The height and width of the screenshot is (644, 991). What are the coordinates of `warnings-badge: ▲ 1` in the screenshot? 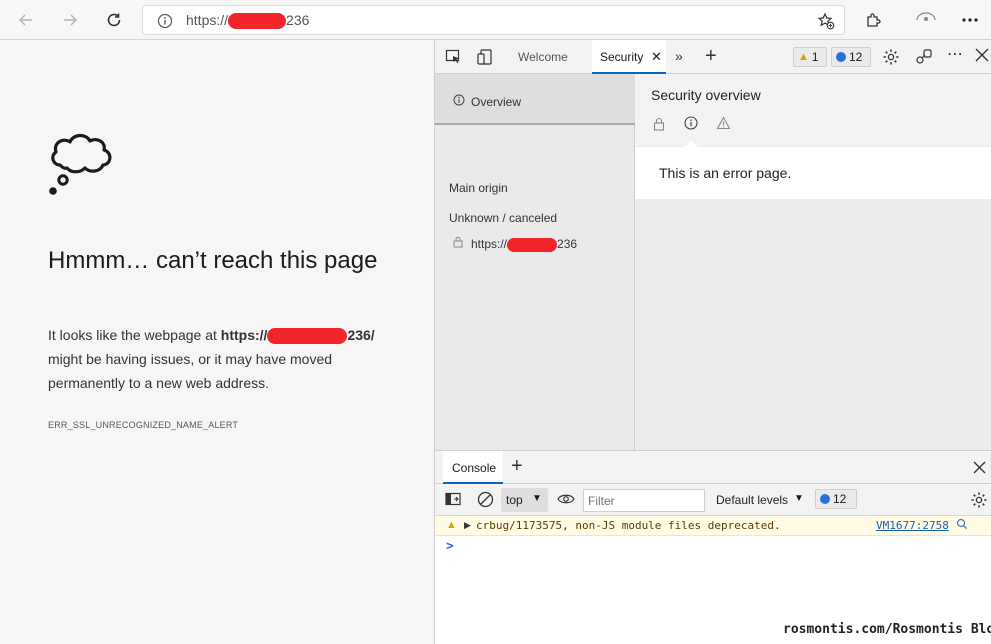 It's located at (810, 57).